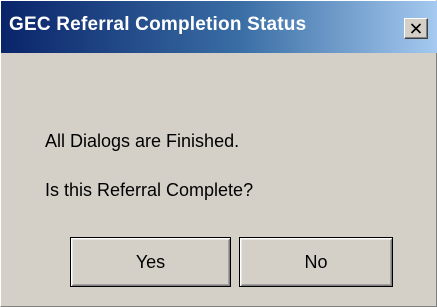  I want to click on message-referral-question: Is this Referral Complete?, so click(149, 190).